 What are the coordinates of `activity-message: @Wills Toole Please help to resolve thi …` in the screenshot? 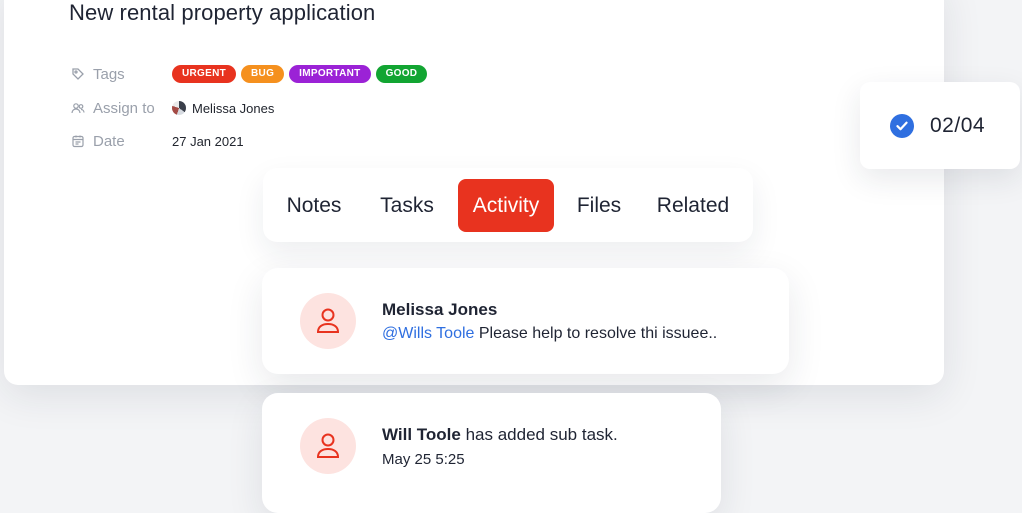 It's located at (549, 334).